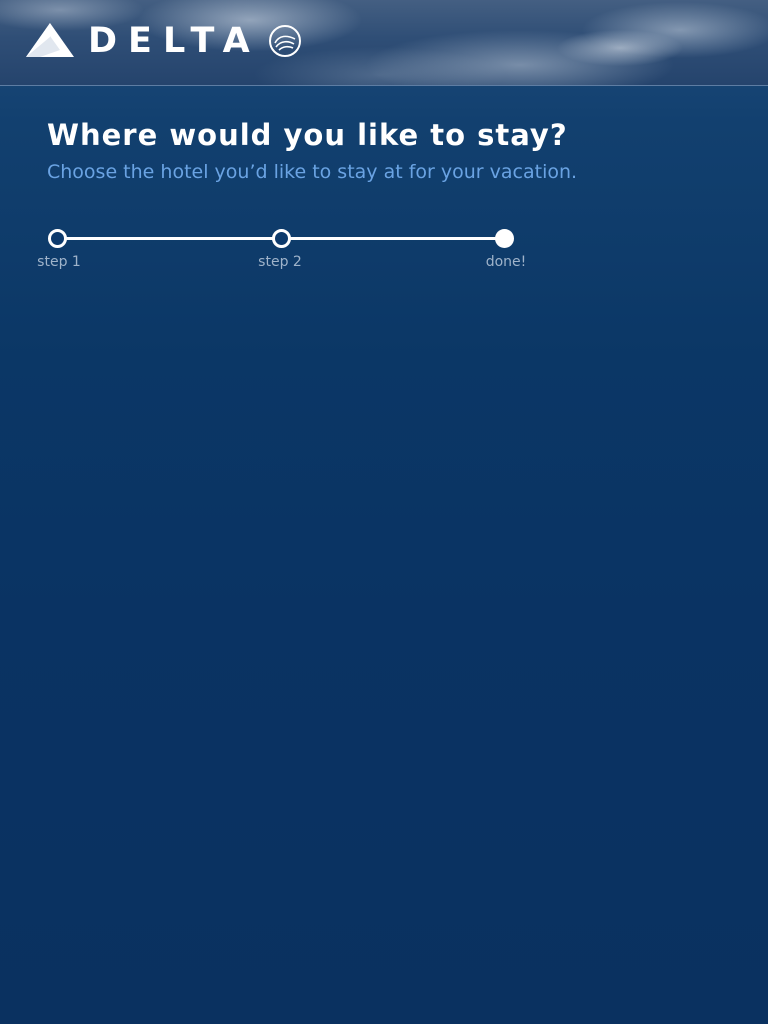  What do you see at coordinates (281, 238) in the screenshot?
I see `step-2-node` at bounding box center [281, 238].